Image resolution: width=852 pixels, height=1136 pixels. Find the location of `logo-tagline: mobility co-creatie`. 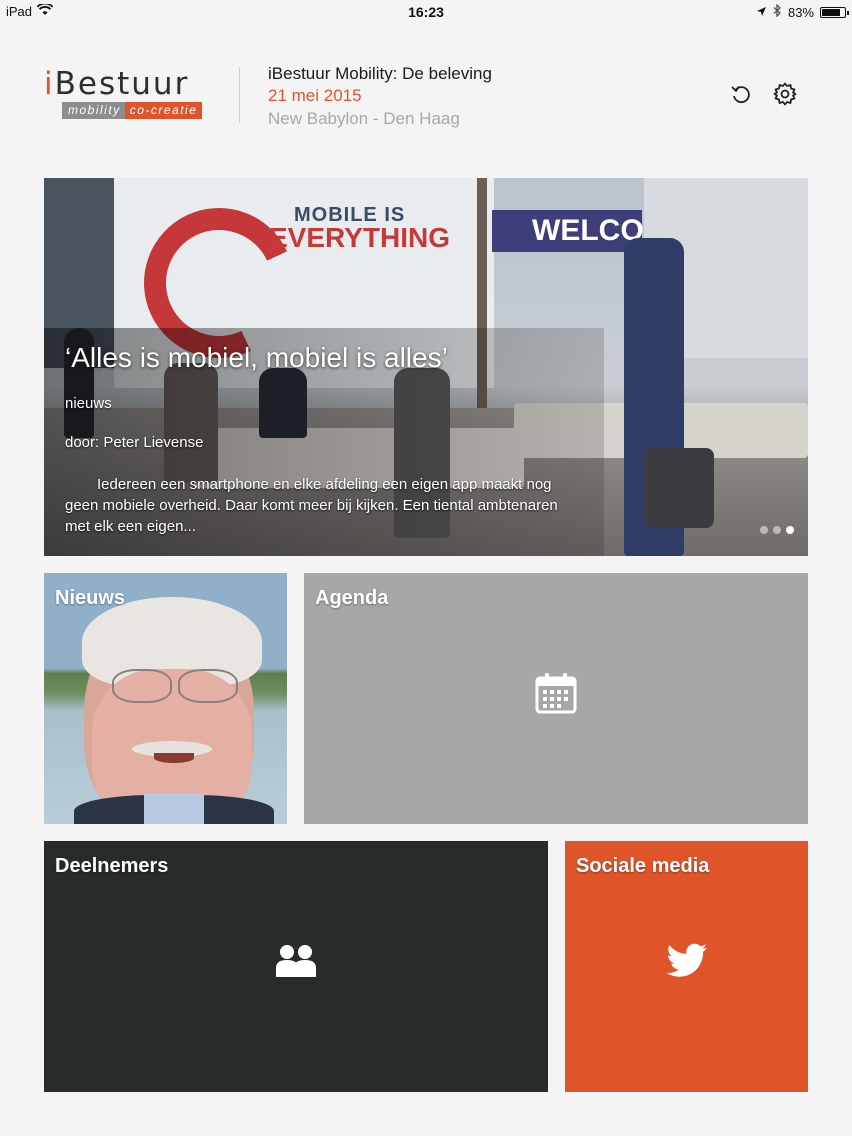

logo-tagline: mobility co-creatie is located at coordinates (132, 110).